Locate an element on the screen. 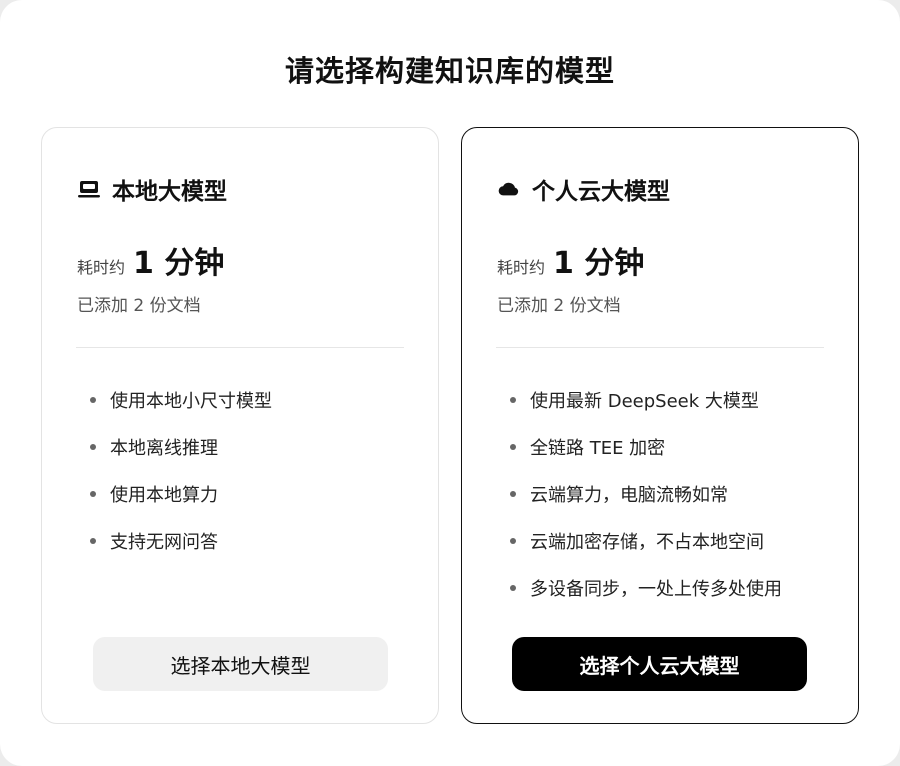 The image size is (900, 766). card-title: 个人云大模型 is located at coordinates (601, 192).